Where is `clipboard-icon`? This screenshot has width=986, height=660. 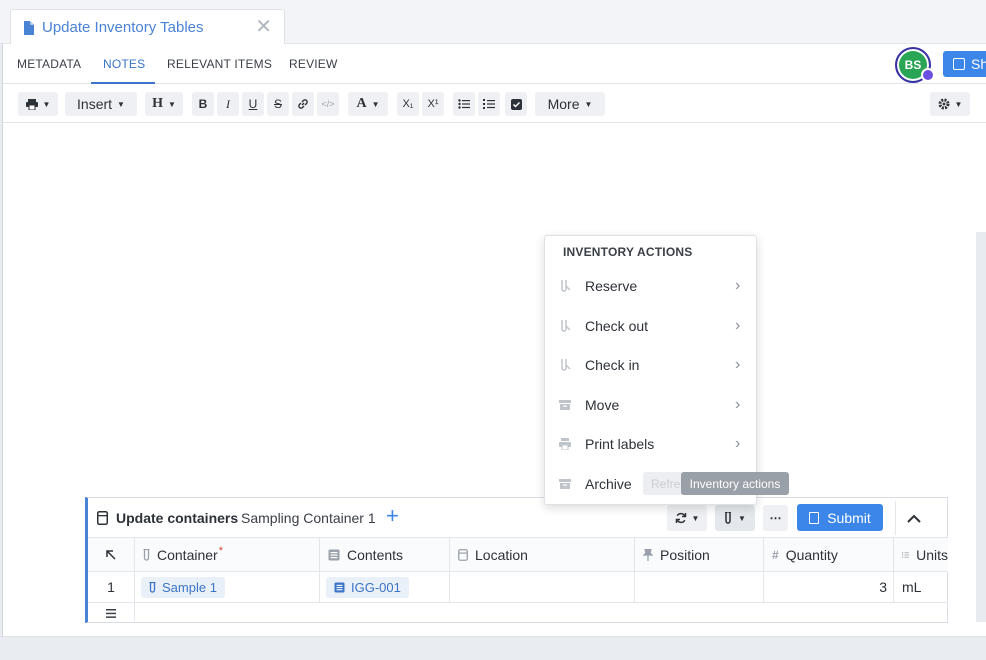 clipboard-icon is located at coordinates (814, 517).